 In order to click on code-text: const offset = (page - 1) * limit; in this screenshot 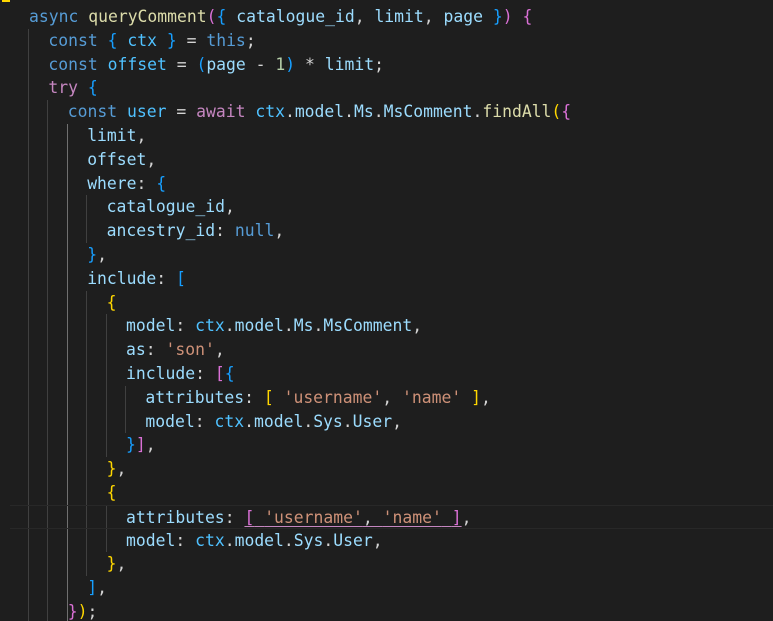, I will do `click(216, 65)`.